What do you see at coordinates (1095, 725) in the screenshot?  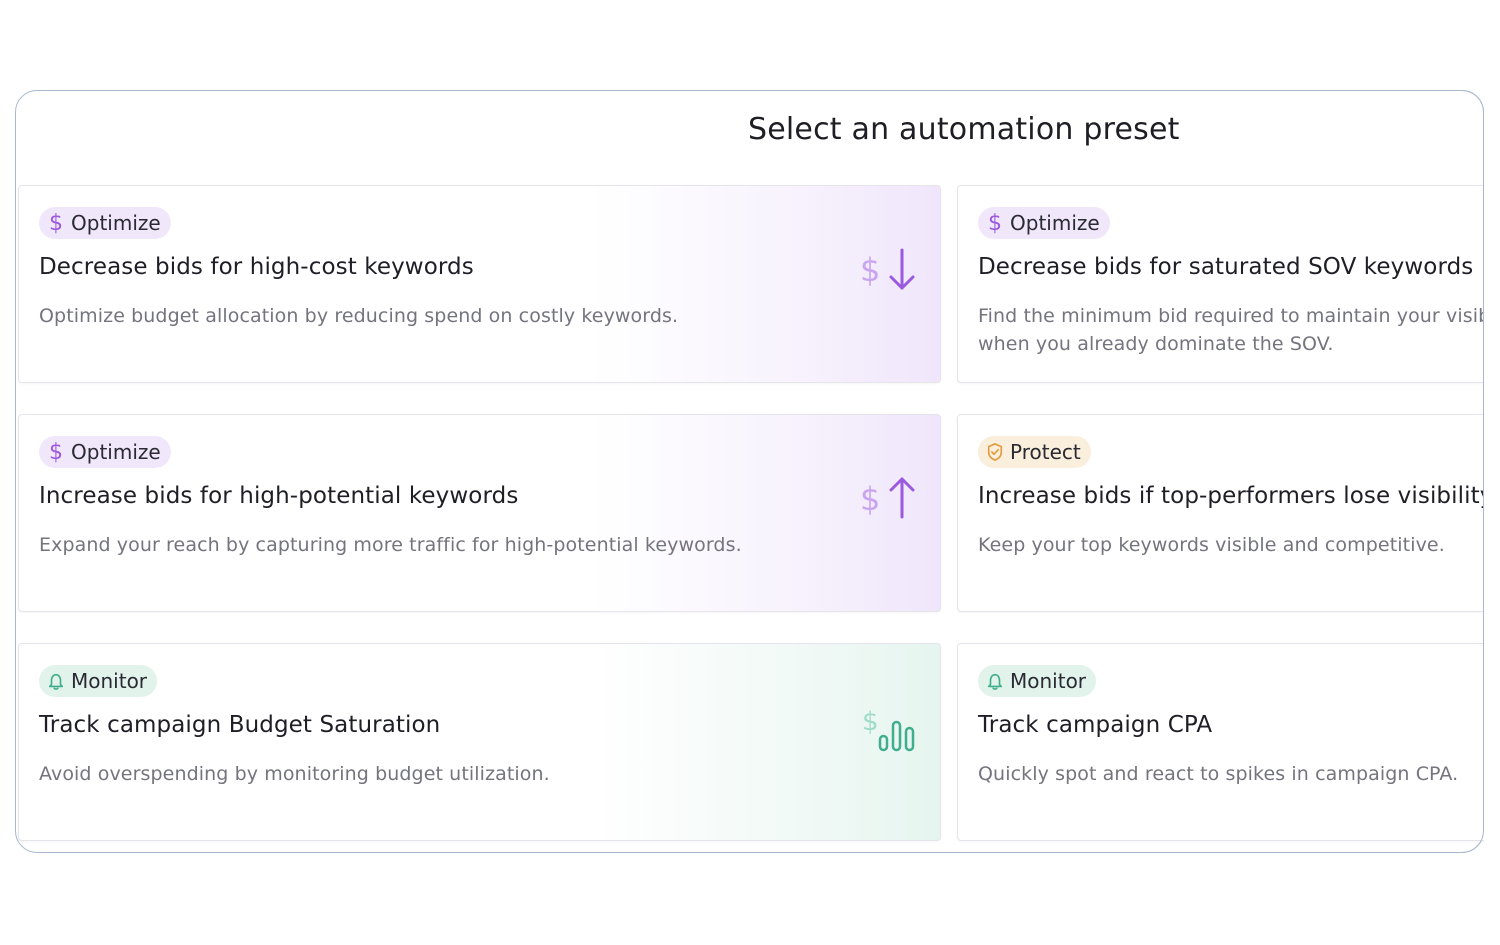 I see `preset-title: Track campaign CPA` at bounding box center [1095, 725].